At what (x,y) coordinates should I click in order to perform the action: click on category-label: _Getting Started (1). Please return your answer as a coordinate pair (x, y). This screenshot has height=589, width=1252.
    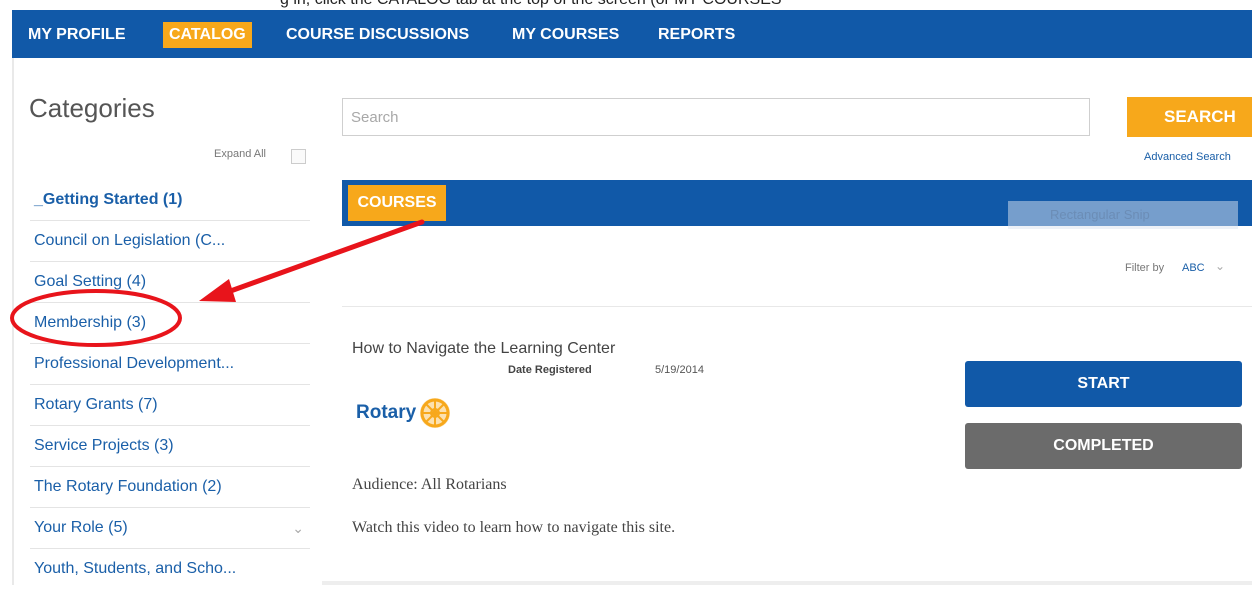
    Looking at the image, I should click on (108, 199).